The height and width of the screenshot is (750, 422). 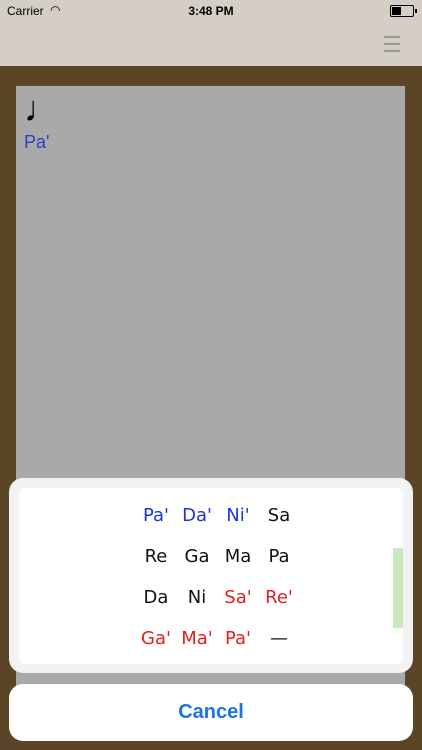 I want to click on cancel-button: Cancel, so click(x=211, y=712).